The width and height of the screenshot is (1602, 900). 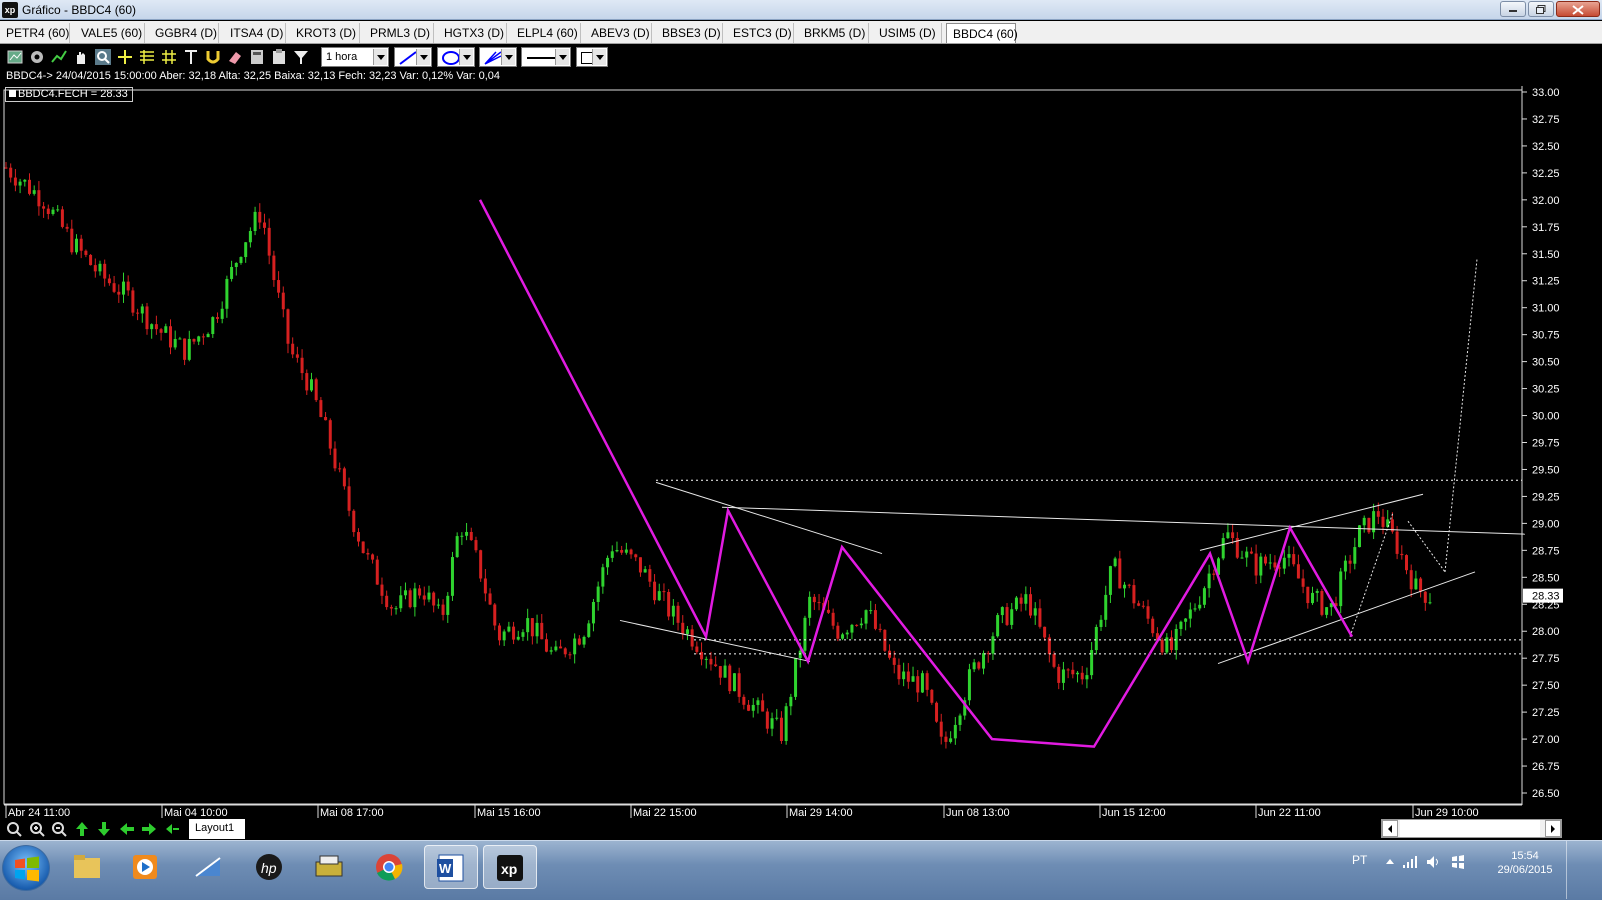 I want to click on arrow-up-icon, so click(x=82, y=829).